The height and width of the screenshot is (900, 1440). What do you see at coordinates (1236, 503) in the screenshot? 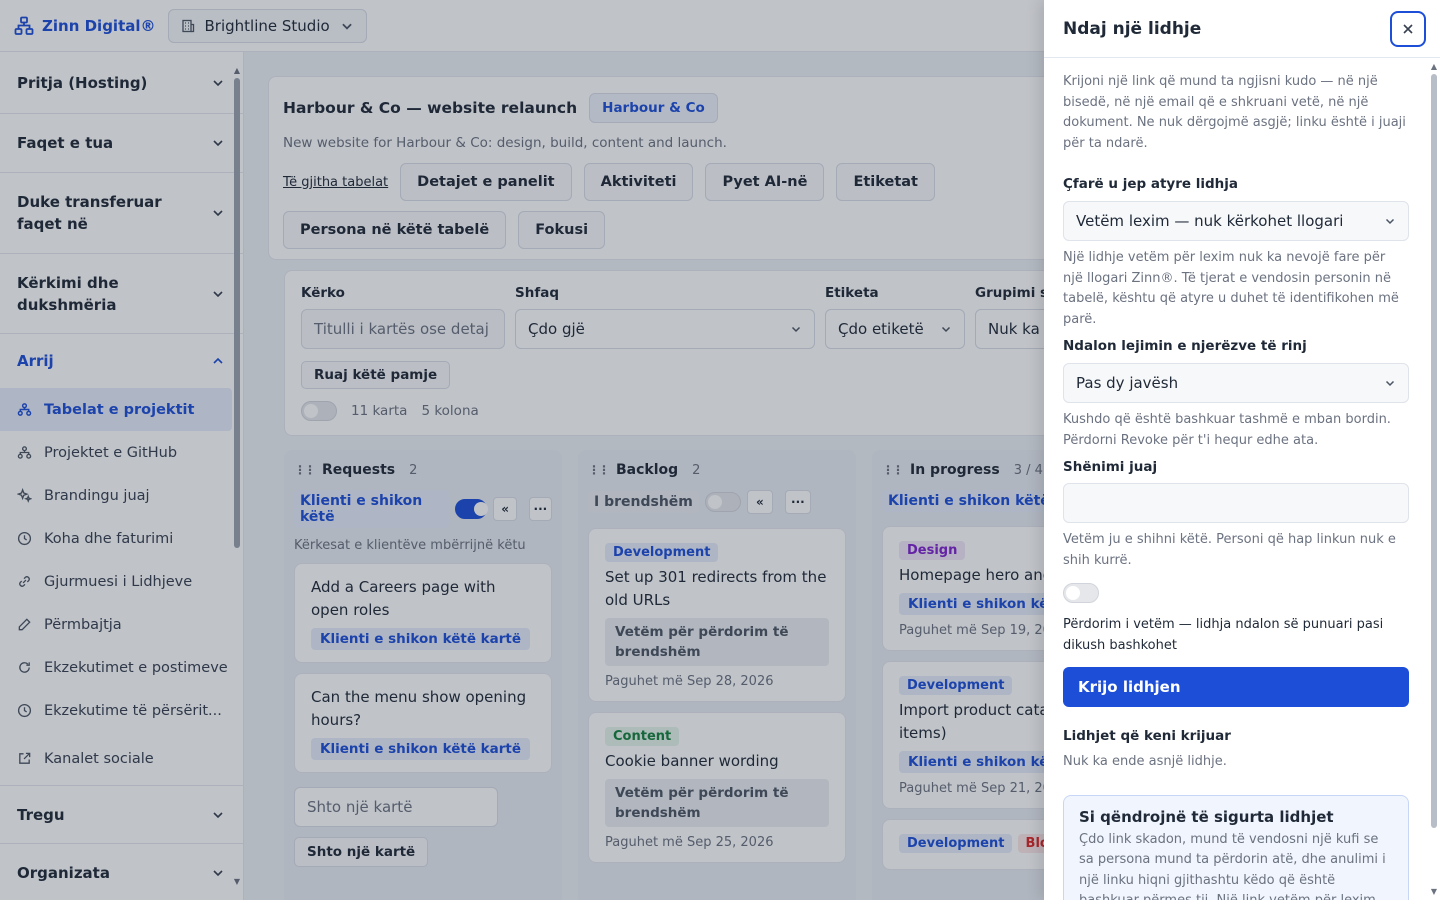
I see `note-input` at bounding box center [1236, 503].